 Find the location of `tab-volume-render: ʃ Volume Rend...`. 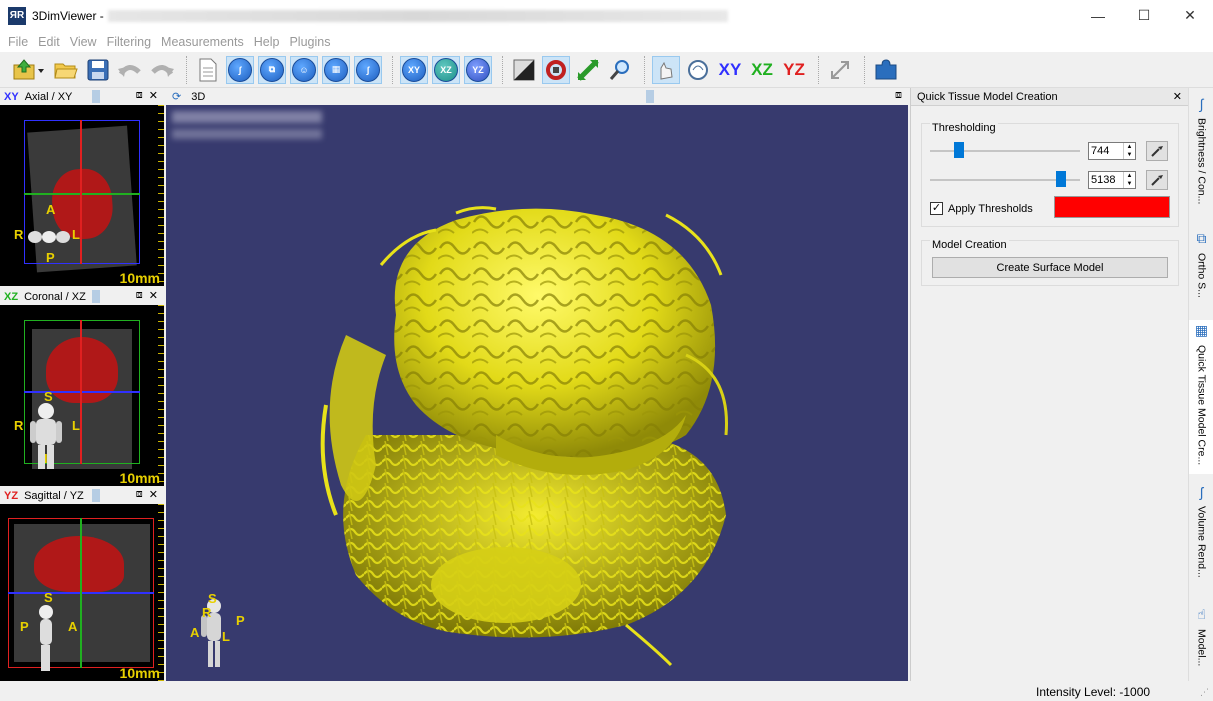

tab-volume-render: ʃ Volume Rend... is located at coordinates (1201, 540).